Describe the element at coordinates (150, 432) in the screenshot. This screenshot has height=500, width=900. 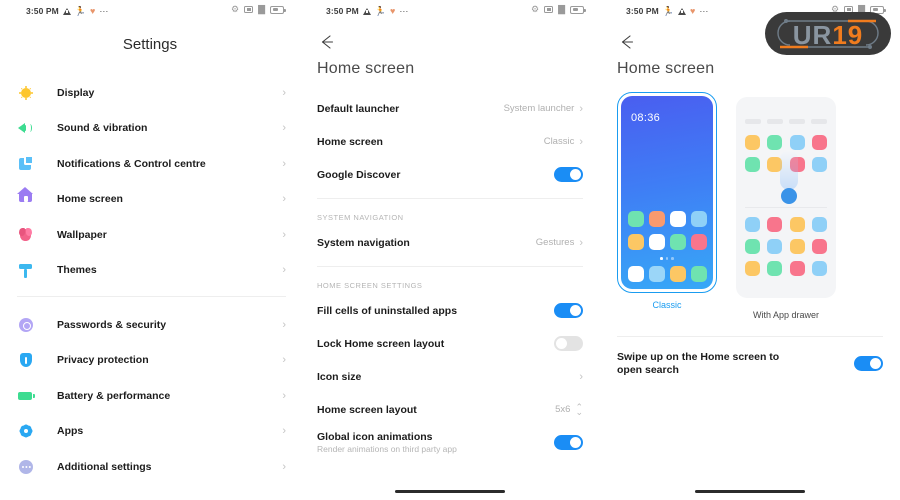
I see `sidebar-item-apps: Apps ›` at that location.